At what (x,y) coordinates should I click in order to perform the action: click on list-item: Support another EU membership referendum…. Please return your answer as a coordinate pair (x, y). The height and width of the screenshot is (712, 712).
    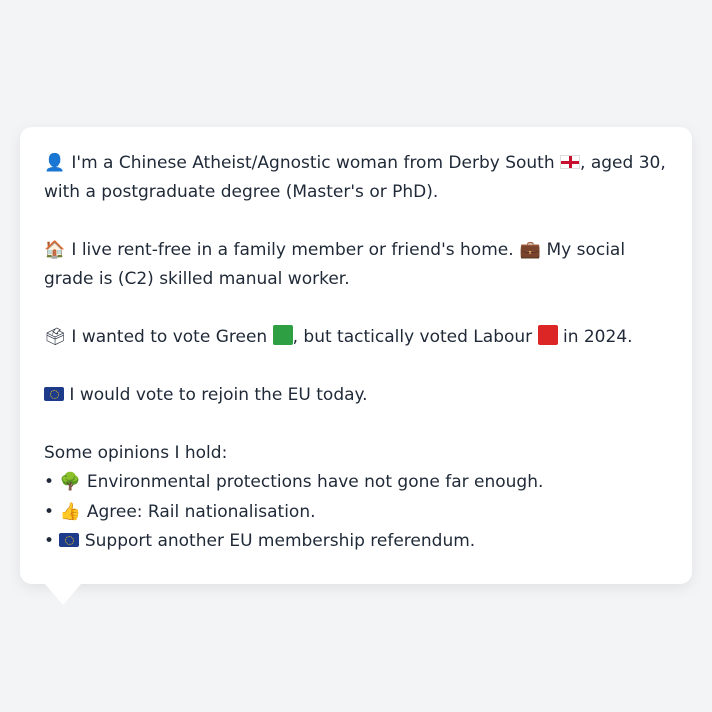
    Looking at the image, I should click on (356, 542).